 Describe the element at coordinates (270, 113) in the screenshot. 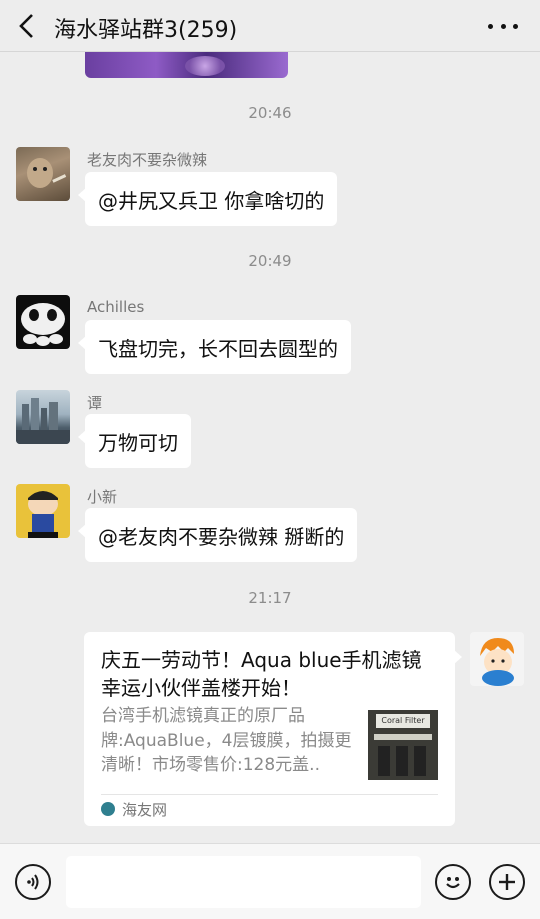

I see `timestamp: 20:46` at that location.